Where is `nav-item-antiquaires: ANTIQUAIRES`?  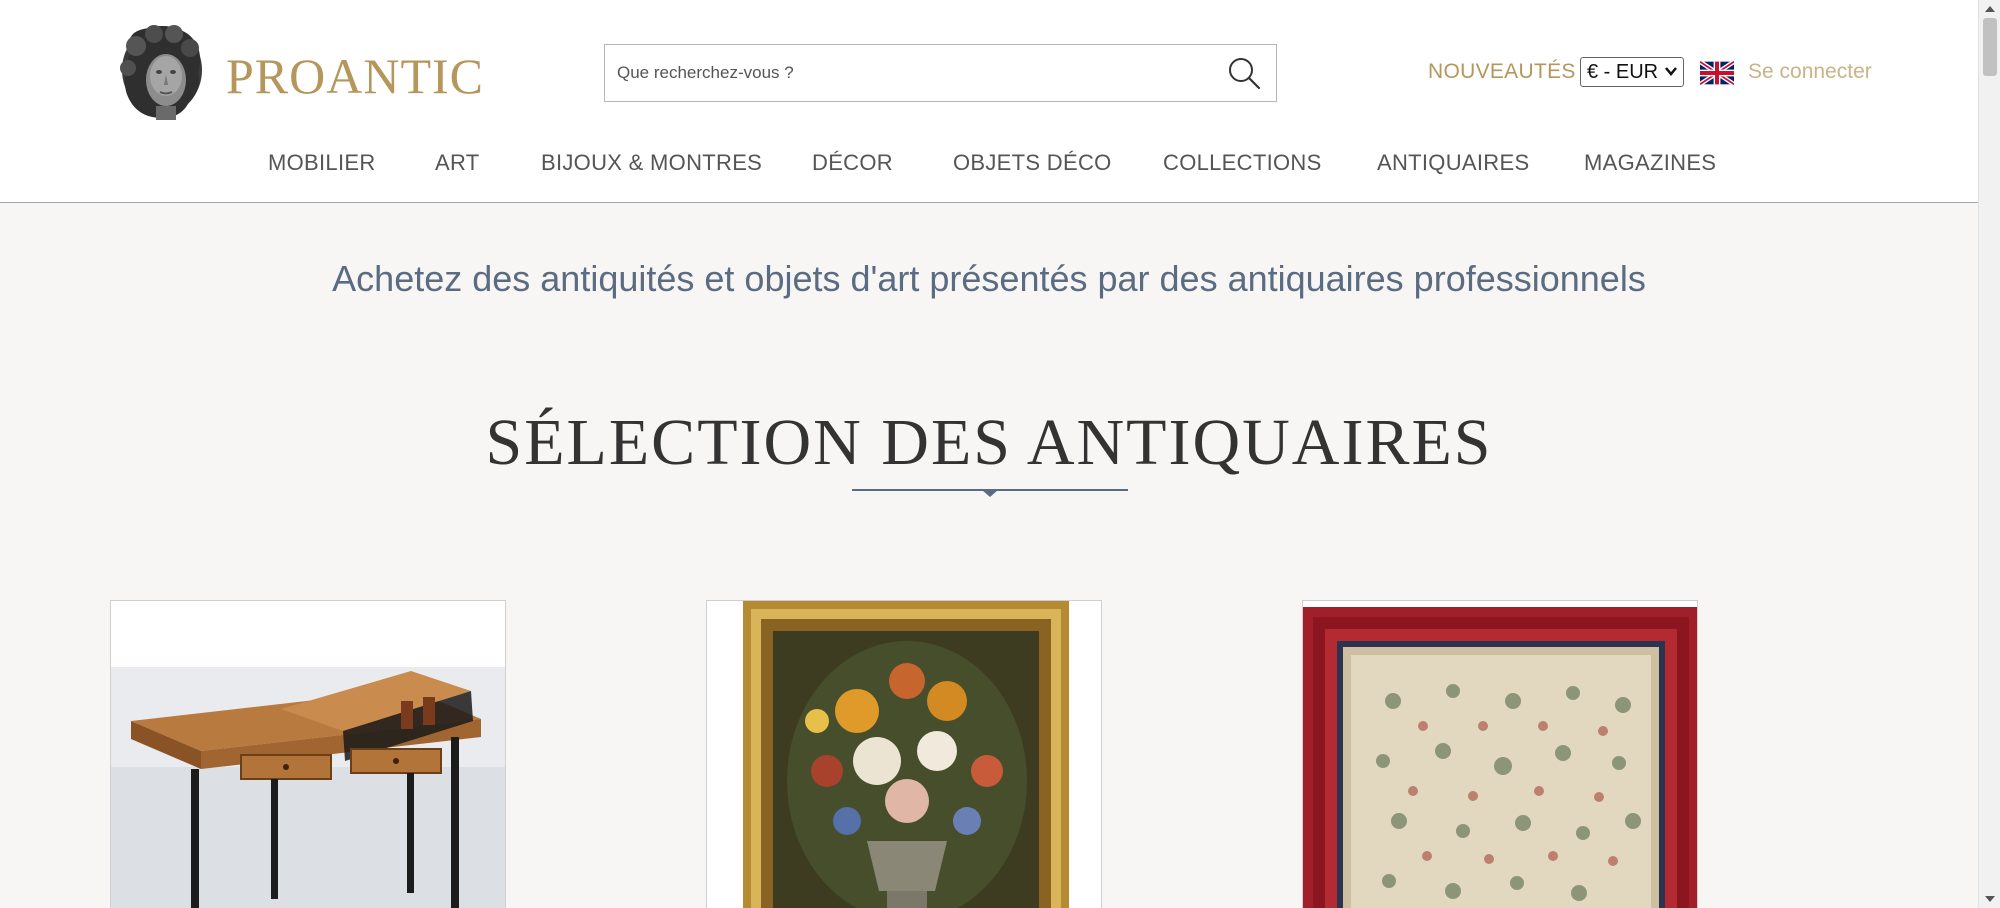 nav-item-antiquaires: ANTIQUAIRES is located at coordinates (1453, 163).